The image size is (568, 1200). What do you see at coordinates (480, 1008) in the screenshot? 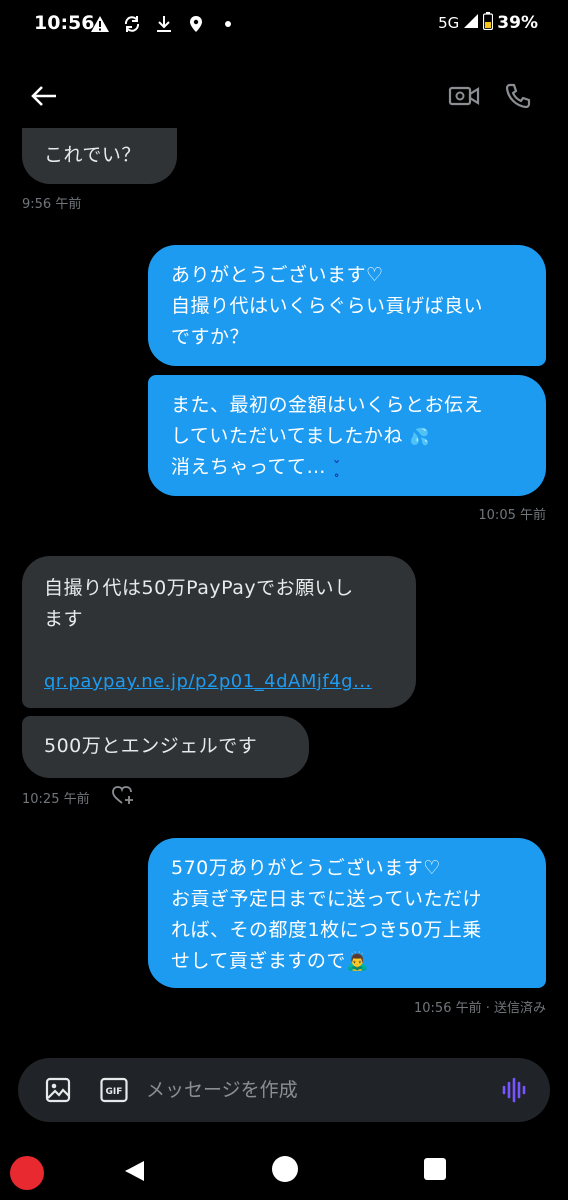
I see `message-status: 10:56 午前 · 送信済み` at bounding box center [480, 1008].